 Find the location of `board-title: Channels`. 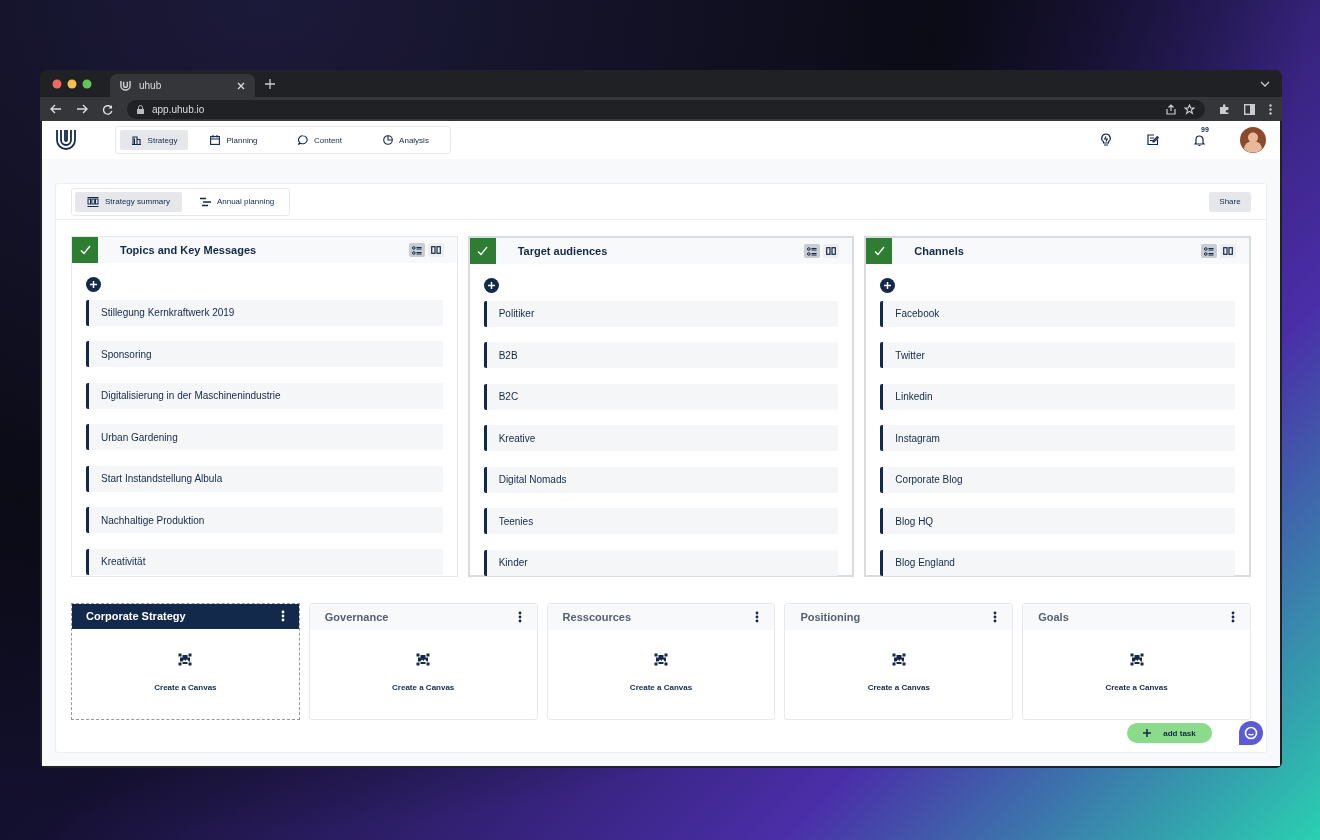

board-title: Channels is located at coordinates (939, 251).